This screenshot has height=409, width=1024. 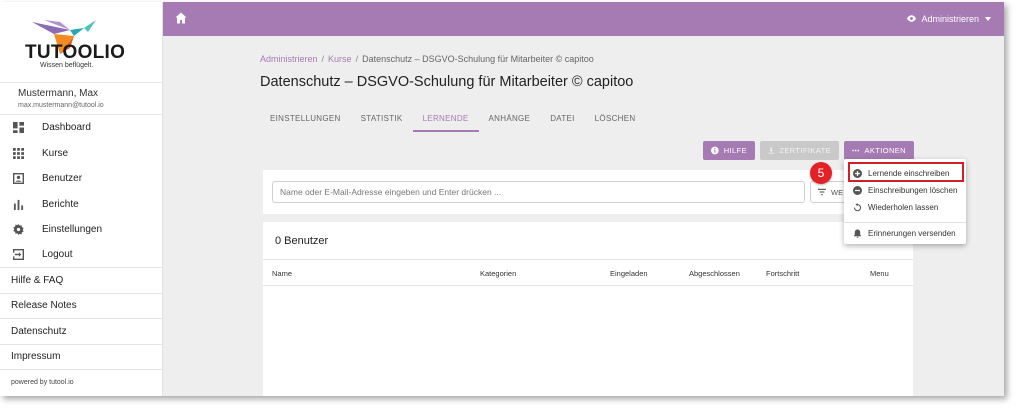 I want to click on eye-icon, so click(x=912, y=18).